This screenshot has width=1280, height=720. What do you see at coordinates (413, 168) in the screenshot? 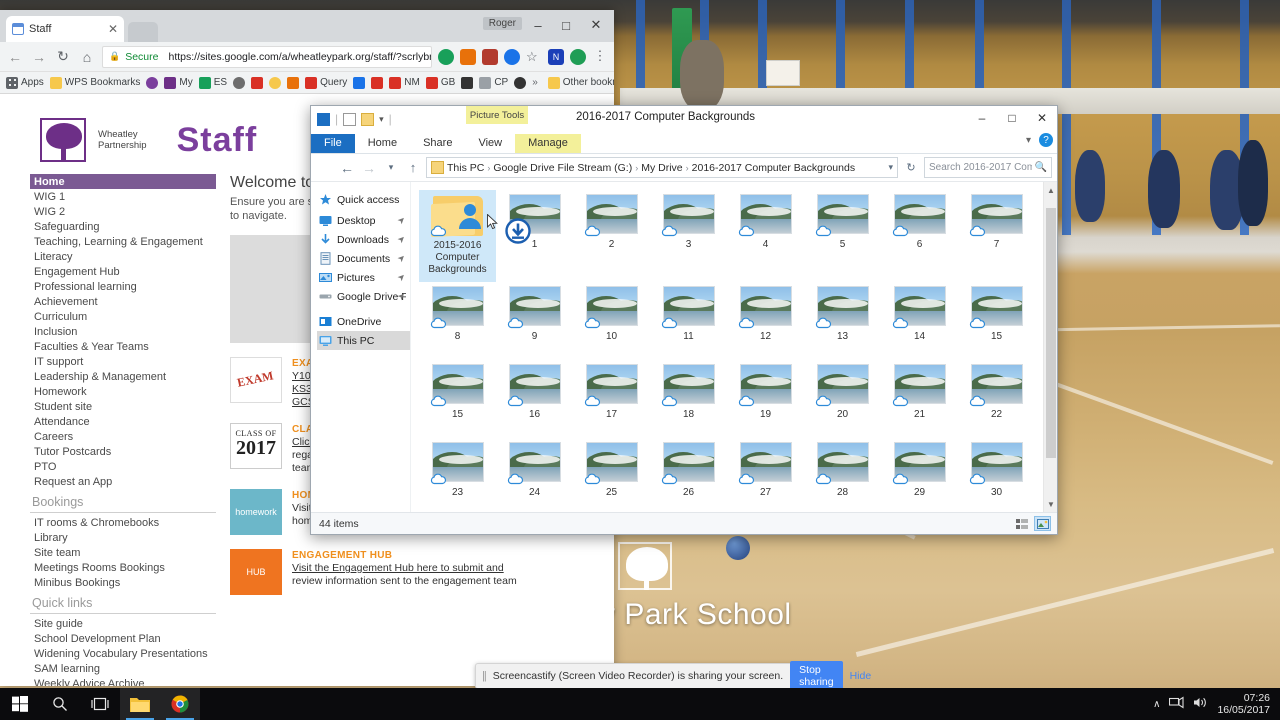
I see `up-button: ↑` at bounding box center [413, 168].